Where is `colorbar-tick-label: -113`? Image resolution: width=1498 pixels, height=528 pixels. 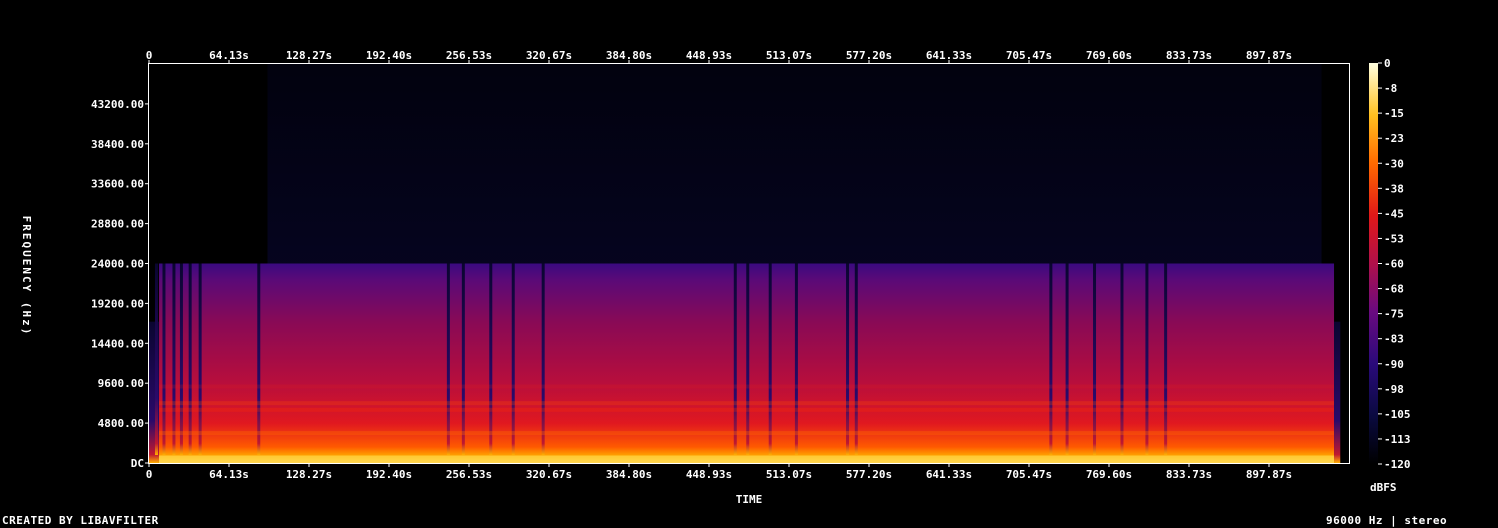
colorbar-tick-label: -113 is located at coordinates (1397, 439).